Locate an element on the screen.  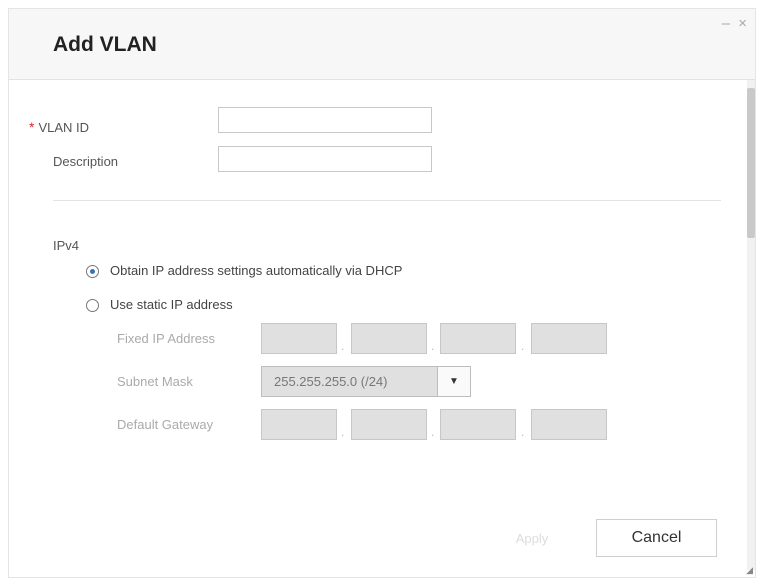
subnet-mask-value: 255.255.255.0 (/24) is located at coordinates (331, 381).